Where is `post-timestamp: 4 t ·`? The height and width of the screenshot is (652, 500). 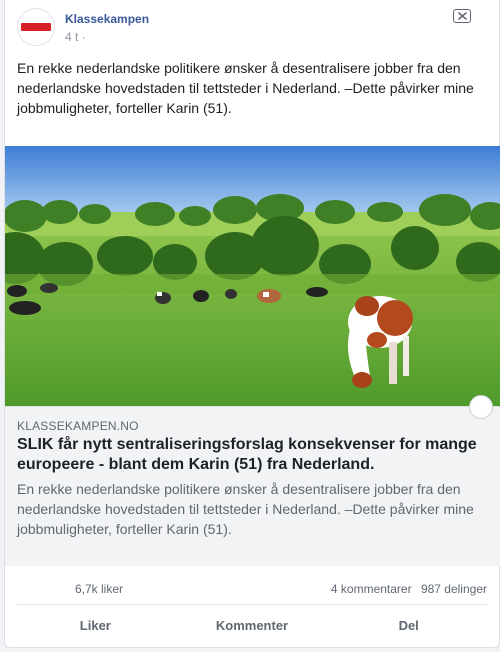
post-timestamp: 4 t · is located at coordinates (75, 37).